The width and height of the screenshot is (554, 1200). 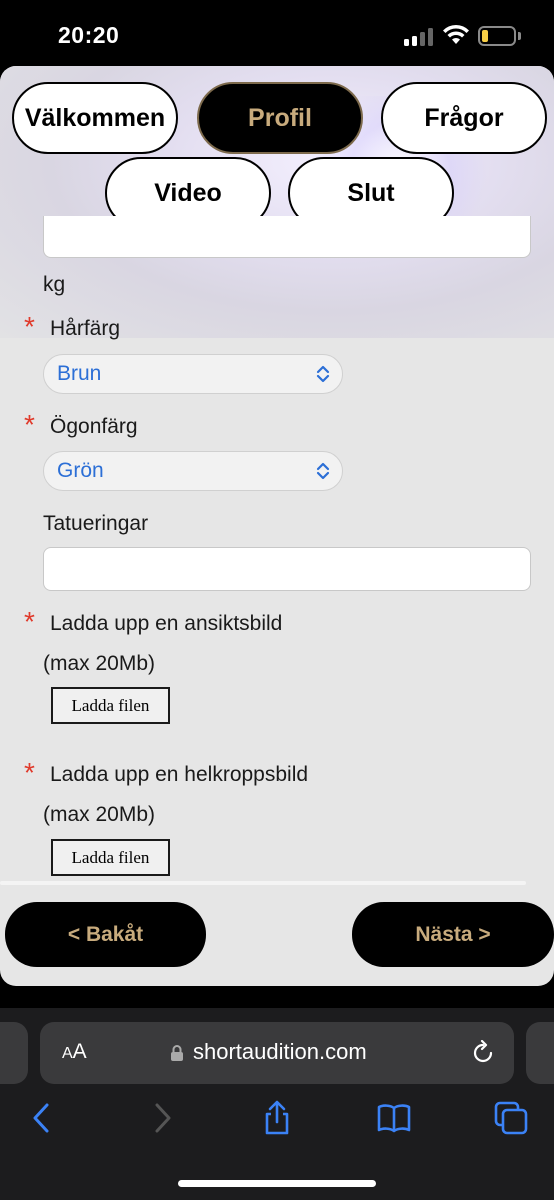 What do you see at coordinates (394, 1118) in the screenshot?
I see `bookmarks-icon` at bounding box center [394, 1118].